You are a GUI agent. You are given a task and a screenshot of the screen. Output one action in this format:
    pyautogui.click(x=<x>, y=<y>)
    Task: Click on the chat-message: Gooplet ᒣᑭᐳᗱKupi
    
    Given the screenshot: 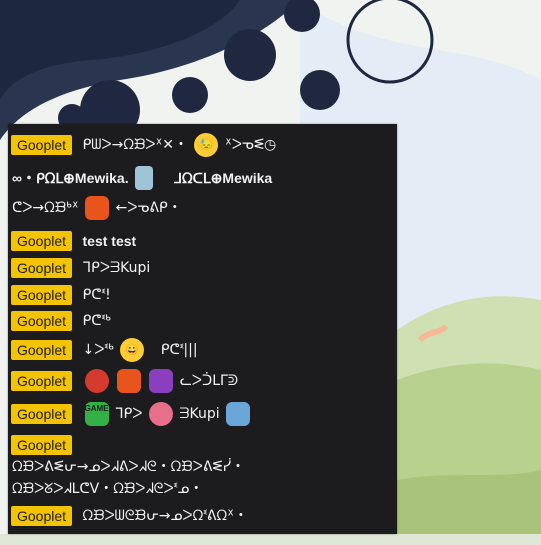 What is the action you would take?
    pyautogui.click(x=79, y=268)
    